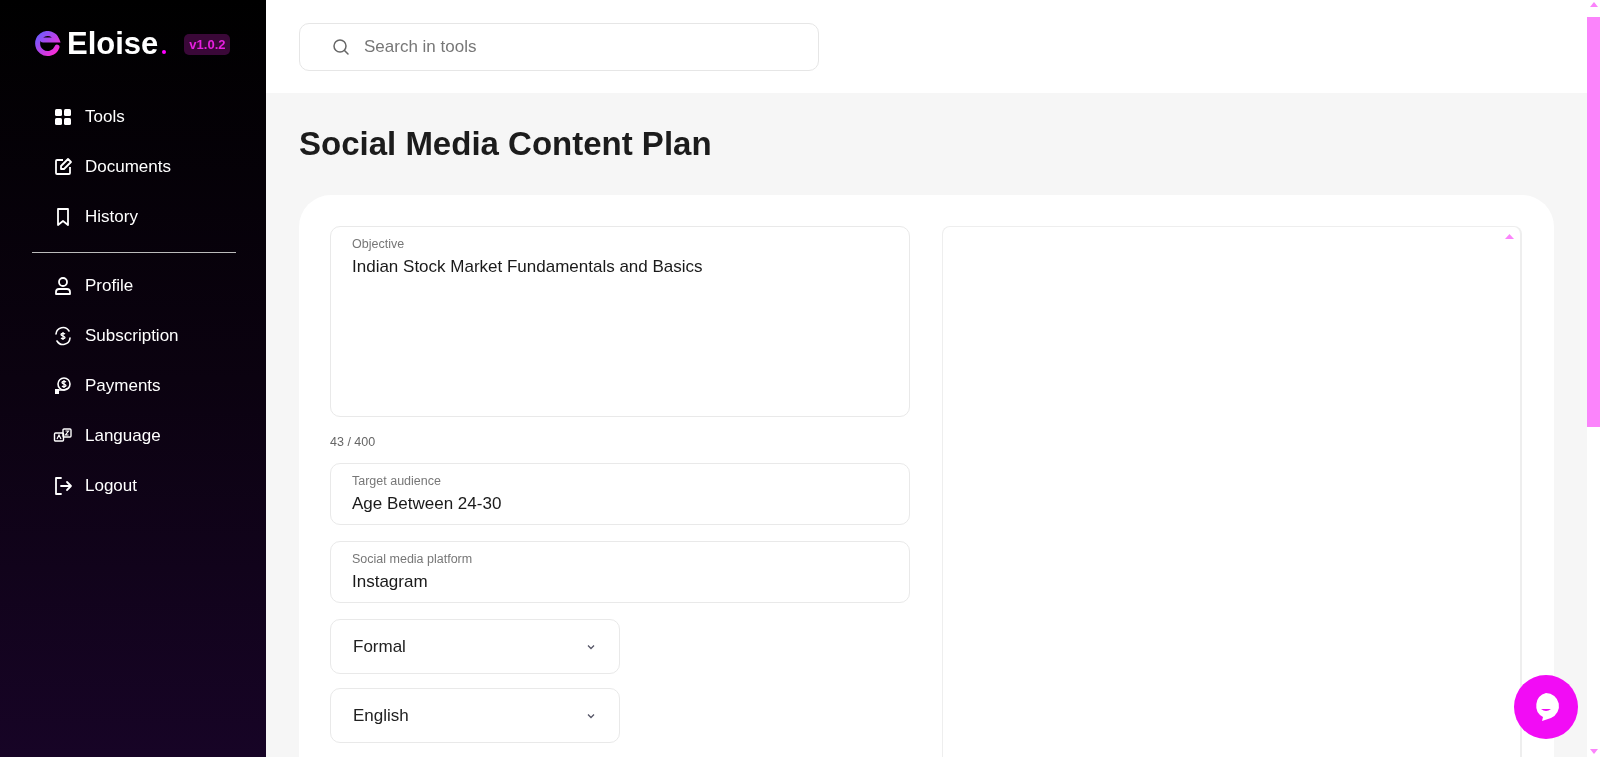  What do you see at coordinates (559, 46) in the screenshot?
I see `search-field: Search in tools` at bounding box center [559, 46].